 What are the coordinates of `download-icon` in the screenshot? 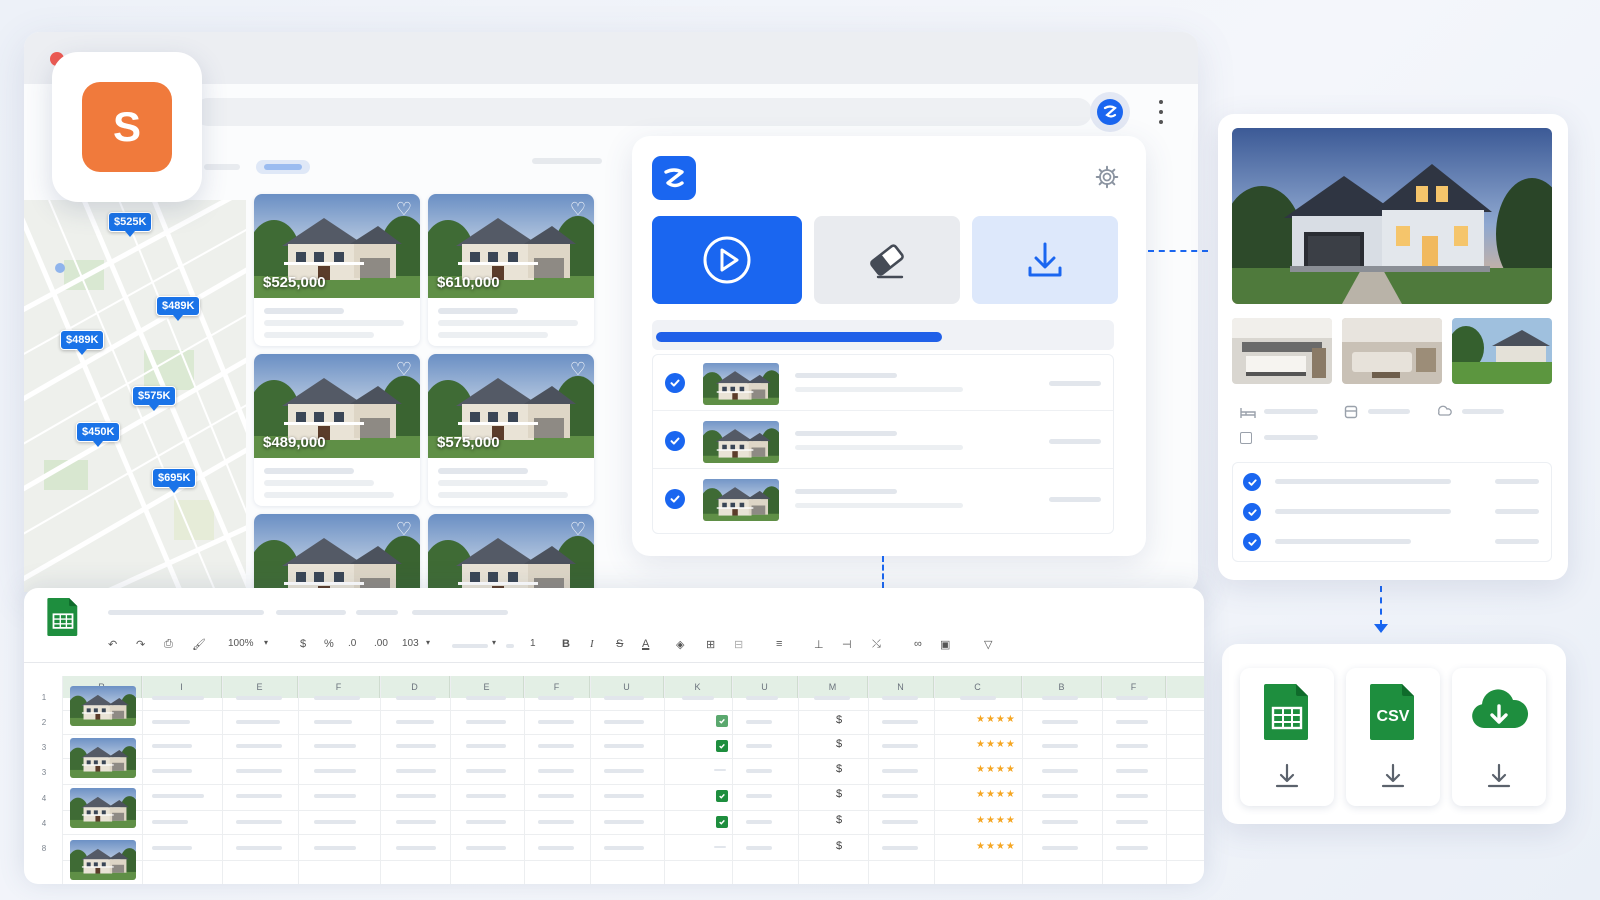 It's located at (1045, 259).